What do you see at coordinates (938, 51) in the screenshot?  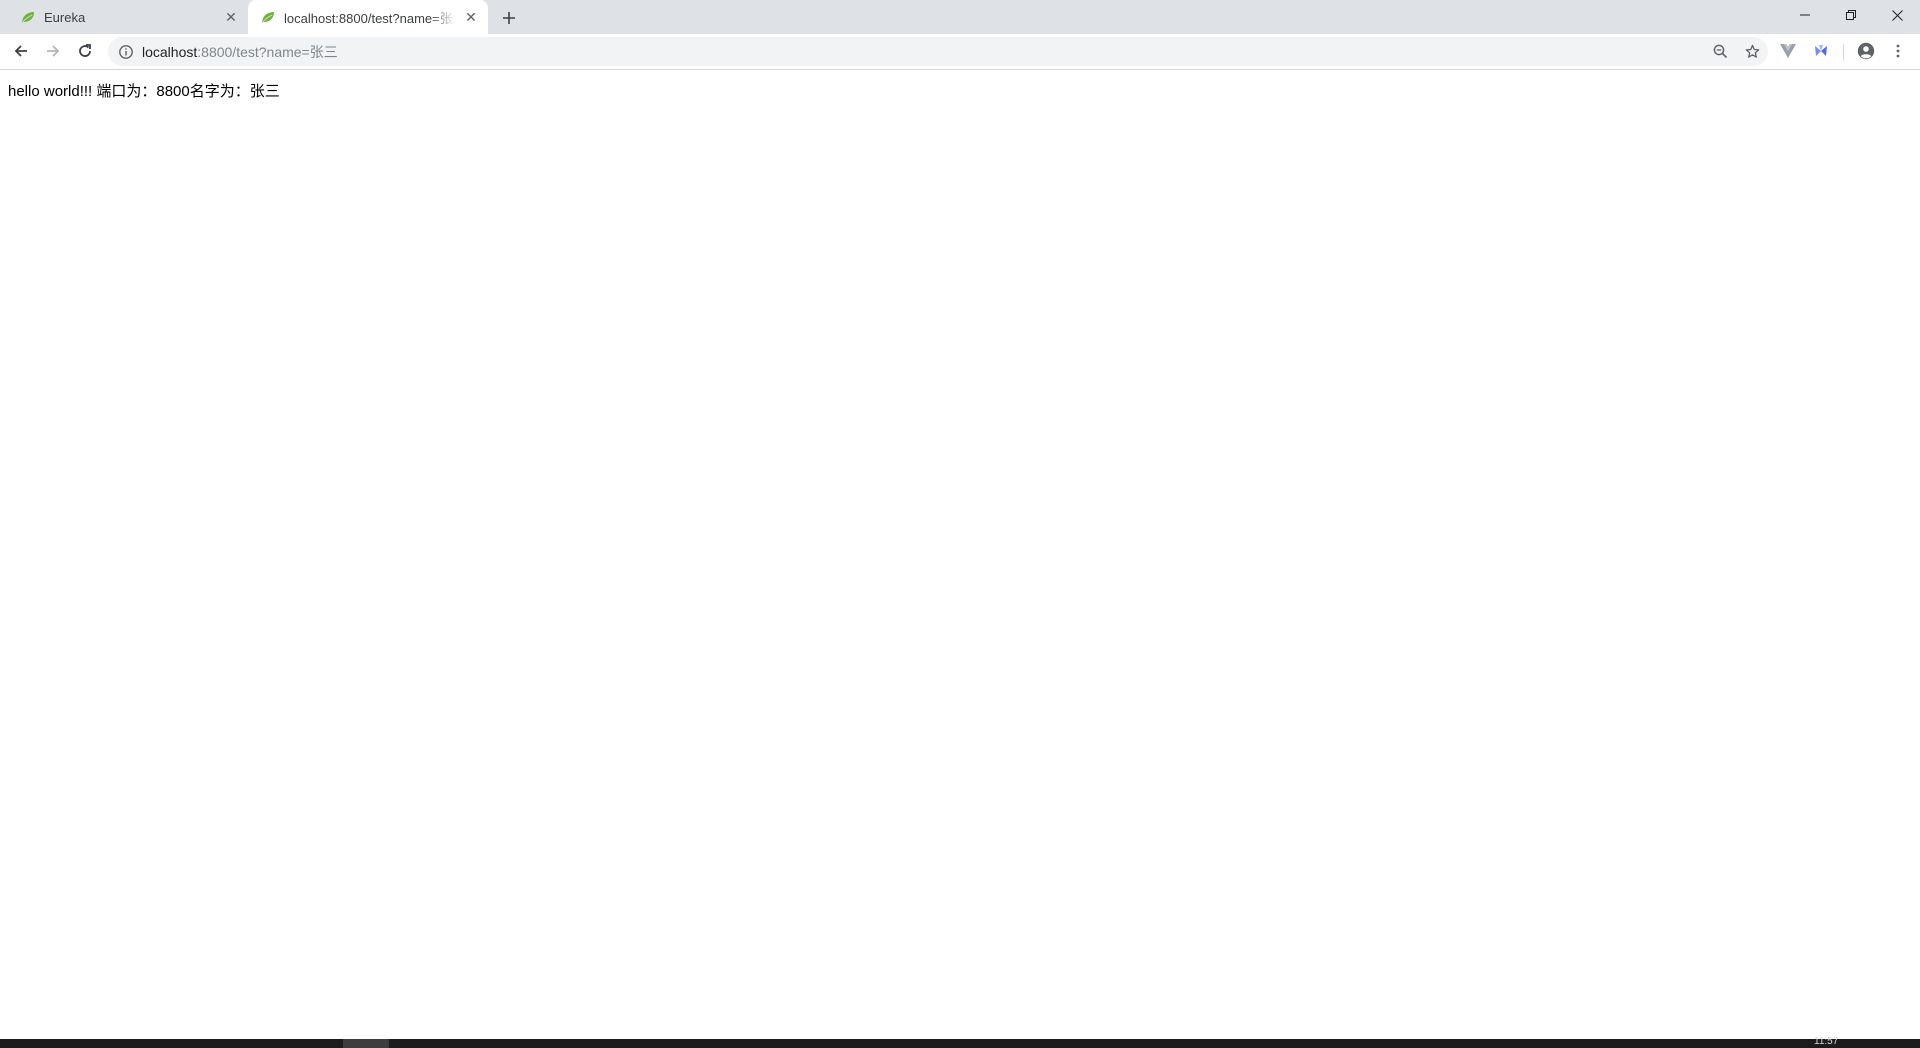 I see `address-bar: localhost:8800/test?name=张三` at bounding box center [938, 51].